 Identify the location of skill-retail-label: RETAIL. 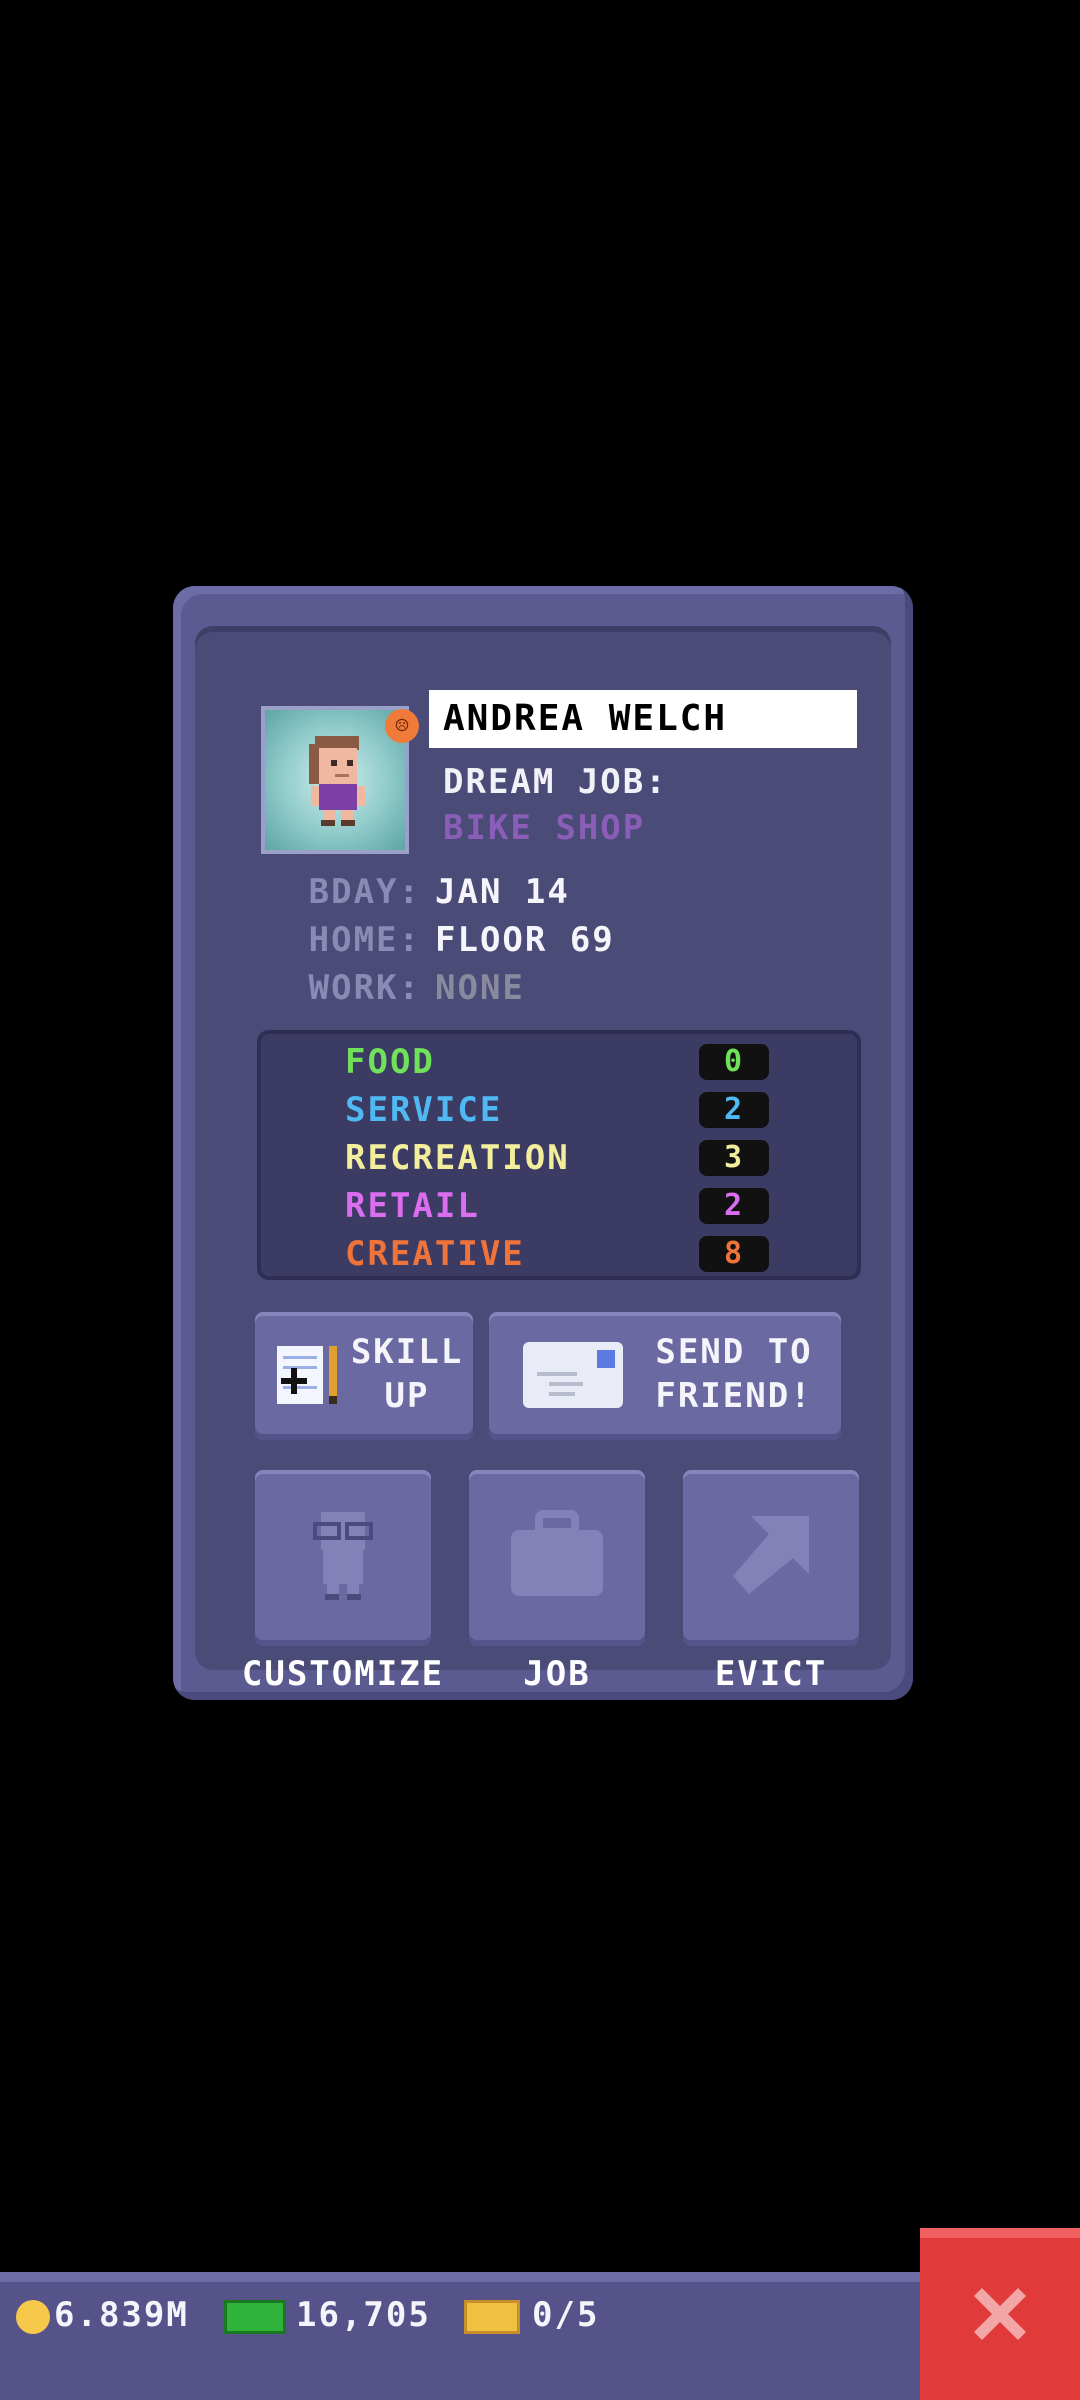
(412, 1206).